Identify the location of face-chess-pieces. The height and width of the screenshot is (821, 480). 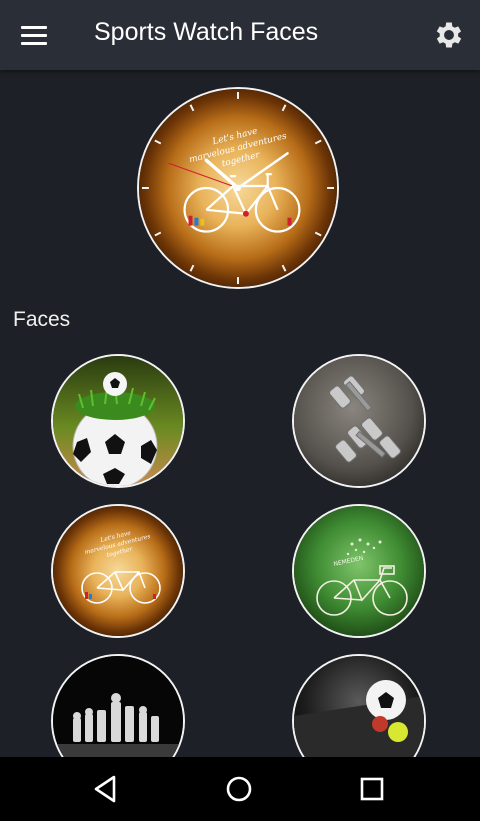
(118, 705).